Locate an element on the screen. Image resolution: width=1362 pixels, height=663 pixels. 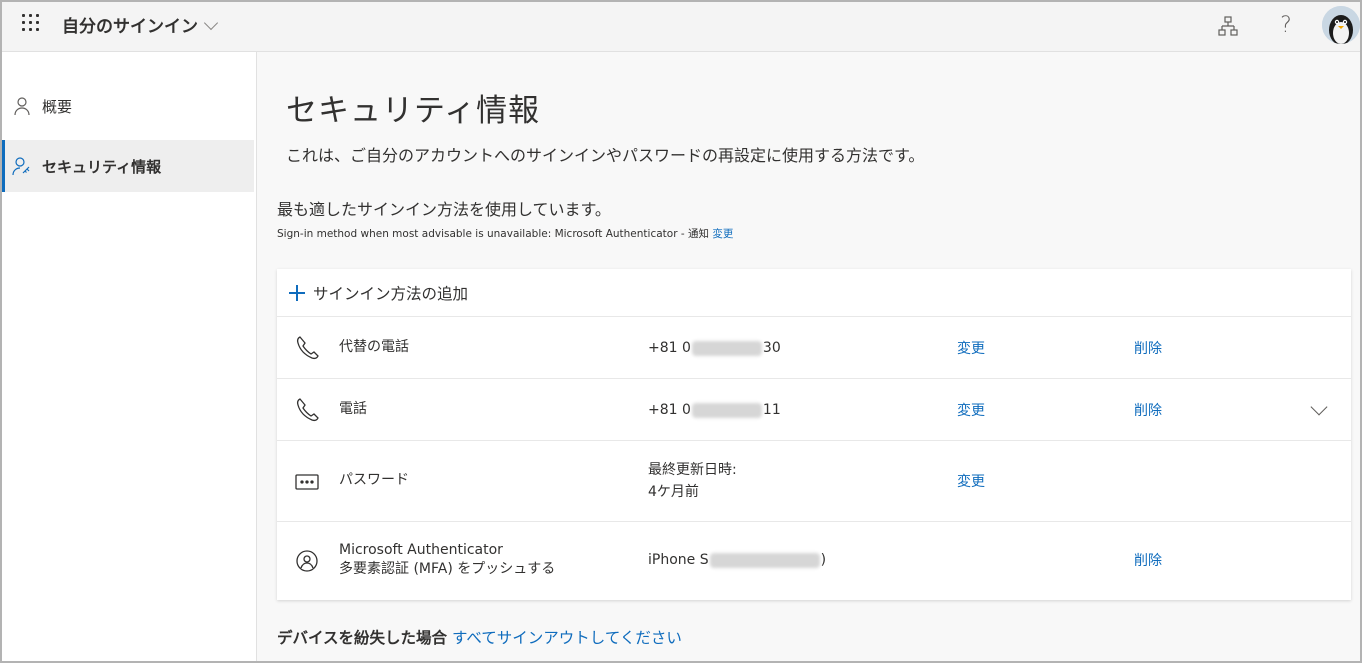
top-bar: 自分のサインイン ? is located at coordinates (681, 27).